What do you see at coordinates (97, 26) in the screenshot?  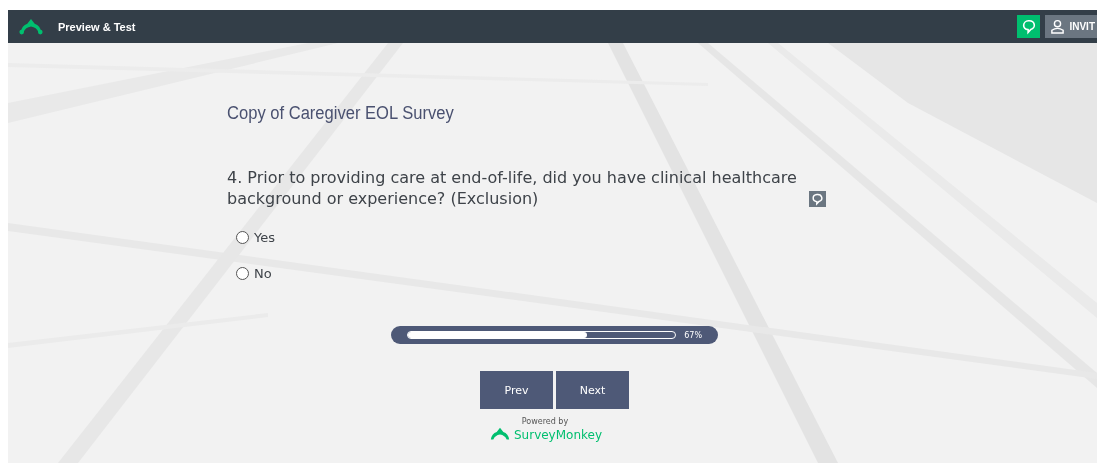 I see `page-title: Preview & Test` at bounding box center [97, 26].